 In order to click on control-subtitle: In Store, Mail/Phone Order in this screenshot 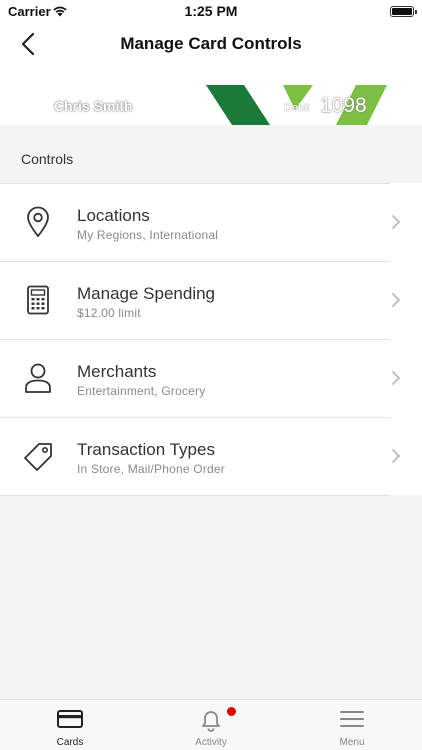, I will do `click(151, 469)`.